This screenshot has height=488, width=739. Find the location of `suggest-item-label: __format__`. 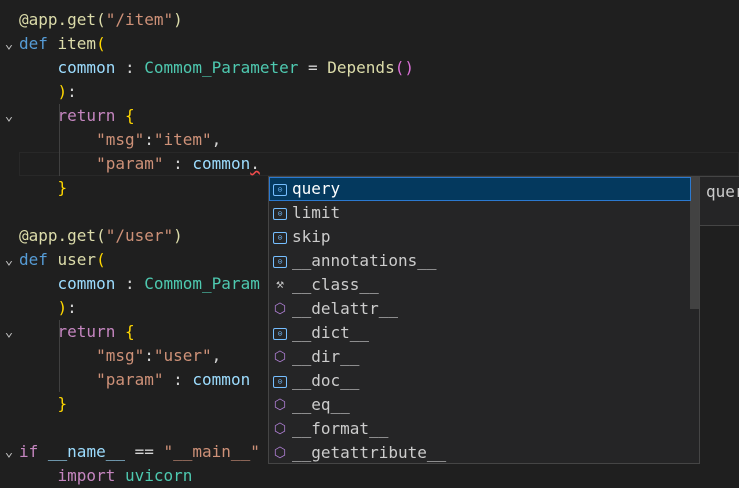

suggest-item-label: __format__ is located at coordinates (340, 428).